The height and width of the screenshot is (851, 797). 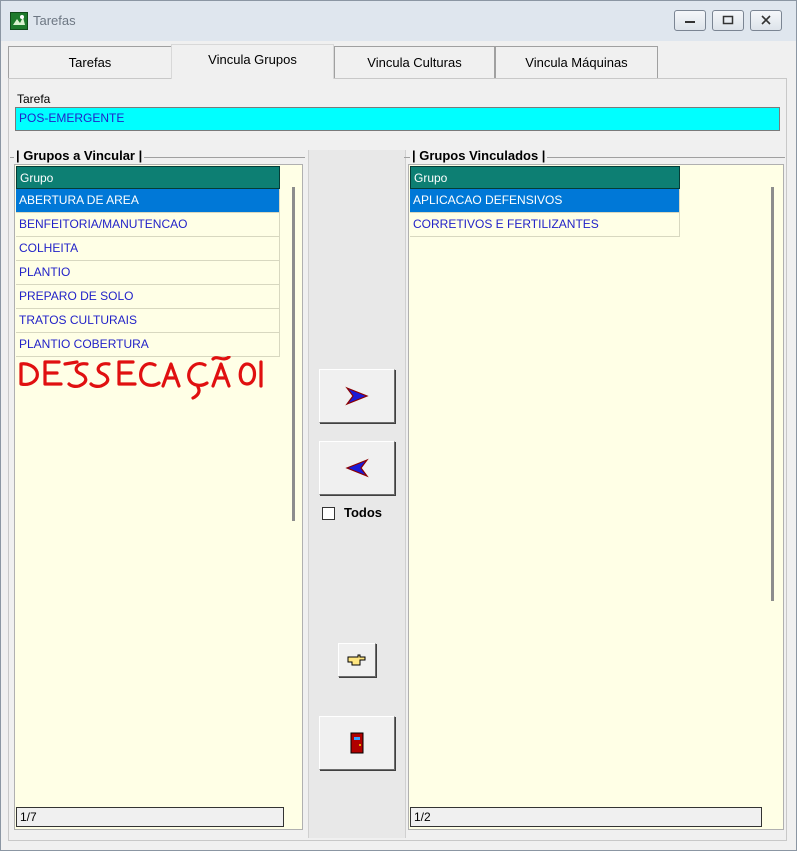 I want to click on list-item: ABERTURA DE AREA, so click(x=148, y=201).